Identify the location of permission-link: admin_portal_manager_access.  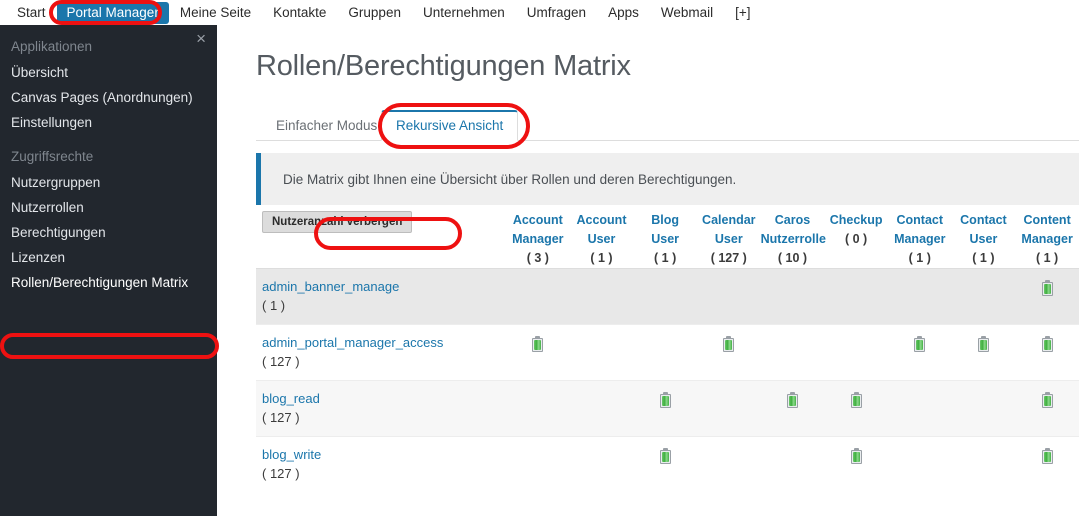
(383, 343).